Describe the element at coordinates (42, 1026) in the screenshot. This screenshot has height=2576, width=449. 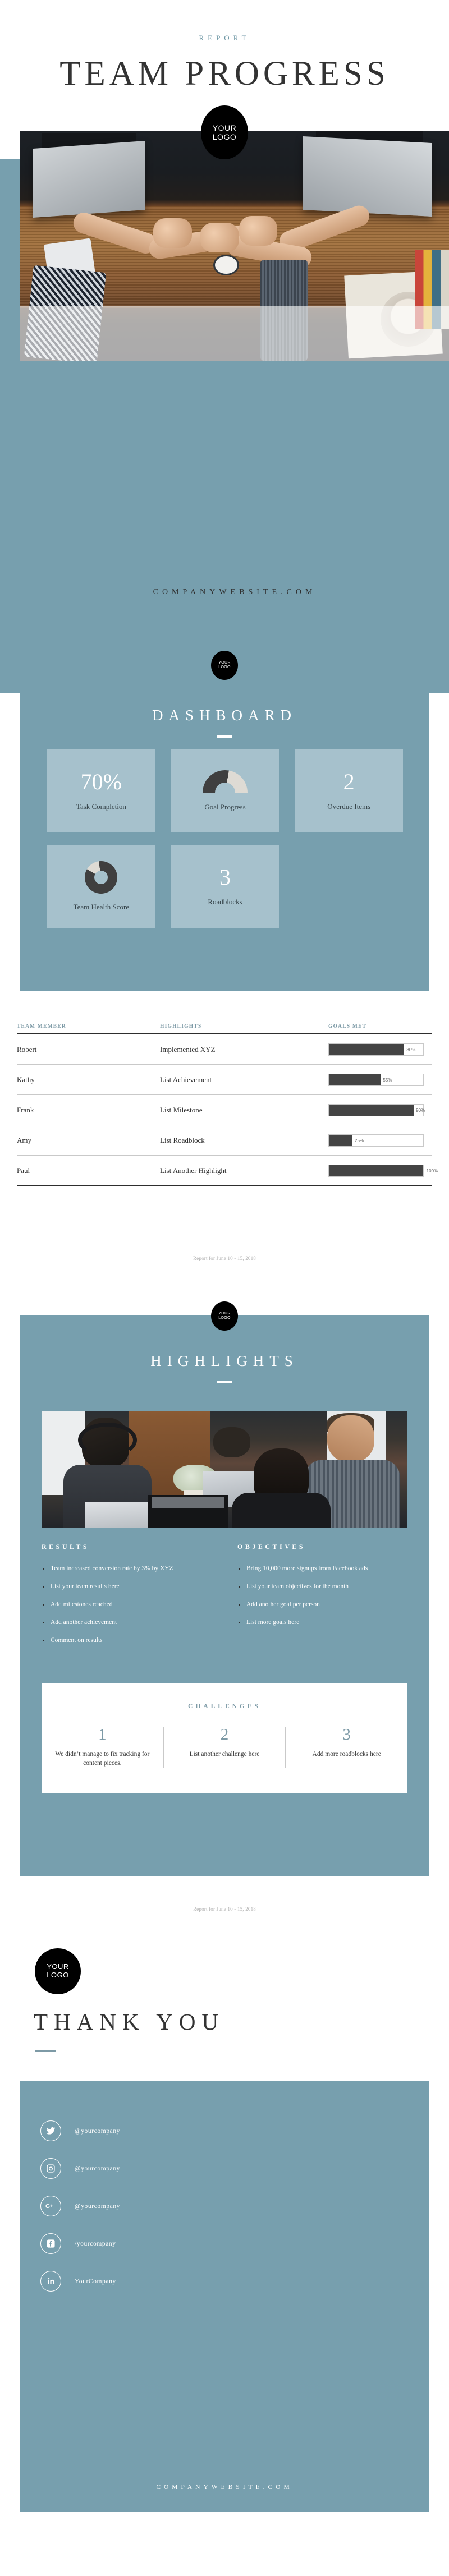
I see `column-header-team-member: TEAM MEMBER` at that location.